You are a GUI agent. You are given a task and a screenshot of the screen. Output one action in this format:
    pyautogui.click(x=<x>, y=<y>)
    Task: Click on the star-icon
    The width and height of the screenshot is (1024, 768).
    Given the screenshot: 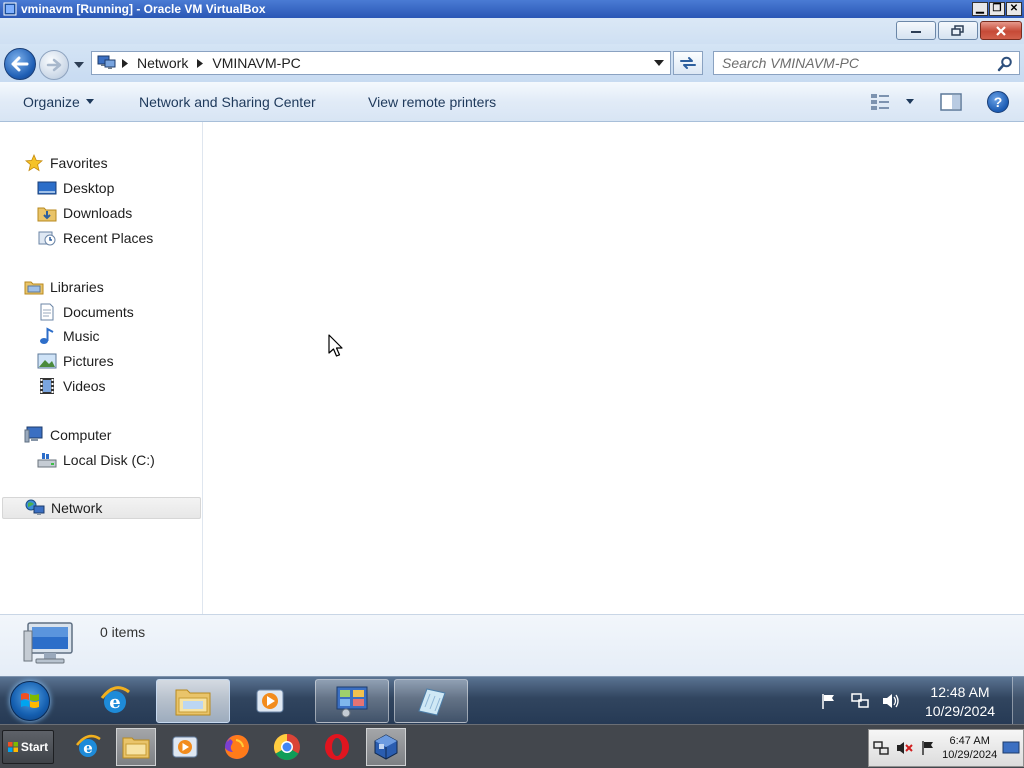 What is the action you would take?
    pyautogui.click(x=34, y=163)
    